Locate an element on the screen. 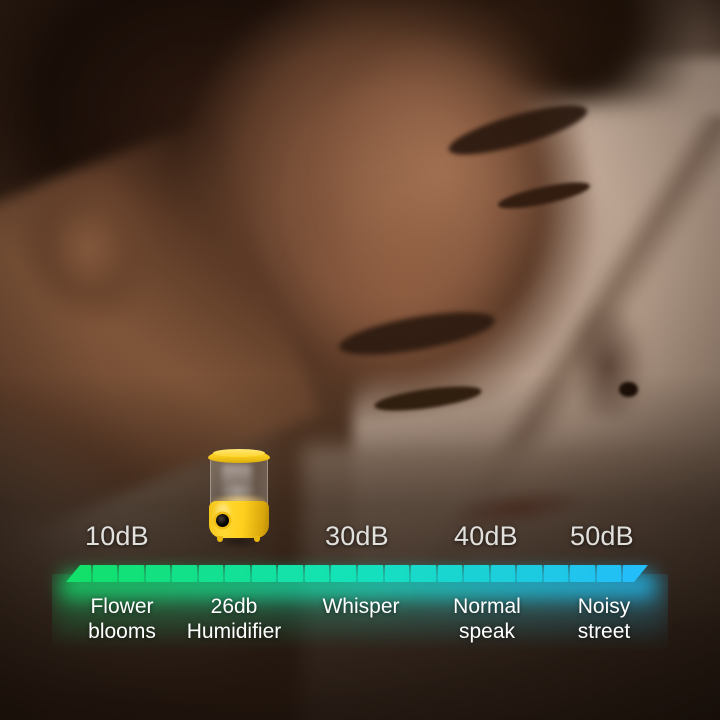 Image resolution: width=720 pixels, height=720 pixels. noise-source-label: Noisy street is located at coordinates (604, 619).